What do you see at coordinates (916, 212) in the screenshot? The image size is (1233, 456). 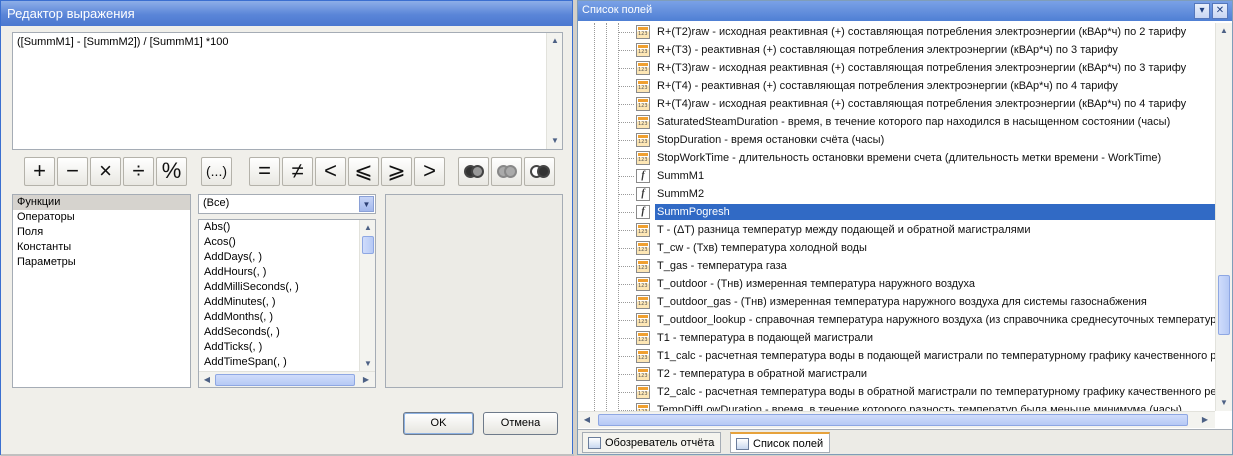 I see `tree-row: f SummPogresh` at bounding box center [916, 212].